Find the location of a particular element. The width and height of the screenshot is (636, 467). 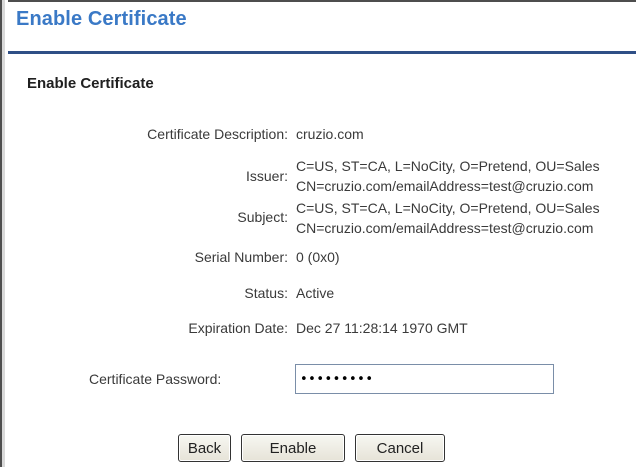

status-value: Active is located at coordinates (315, 293).